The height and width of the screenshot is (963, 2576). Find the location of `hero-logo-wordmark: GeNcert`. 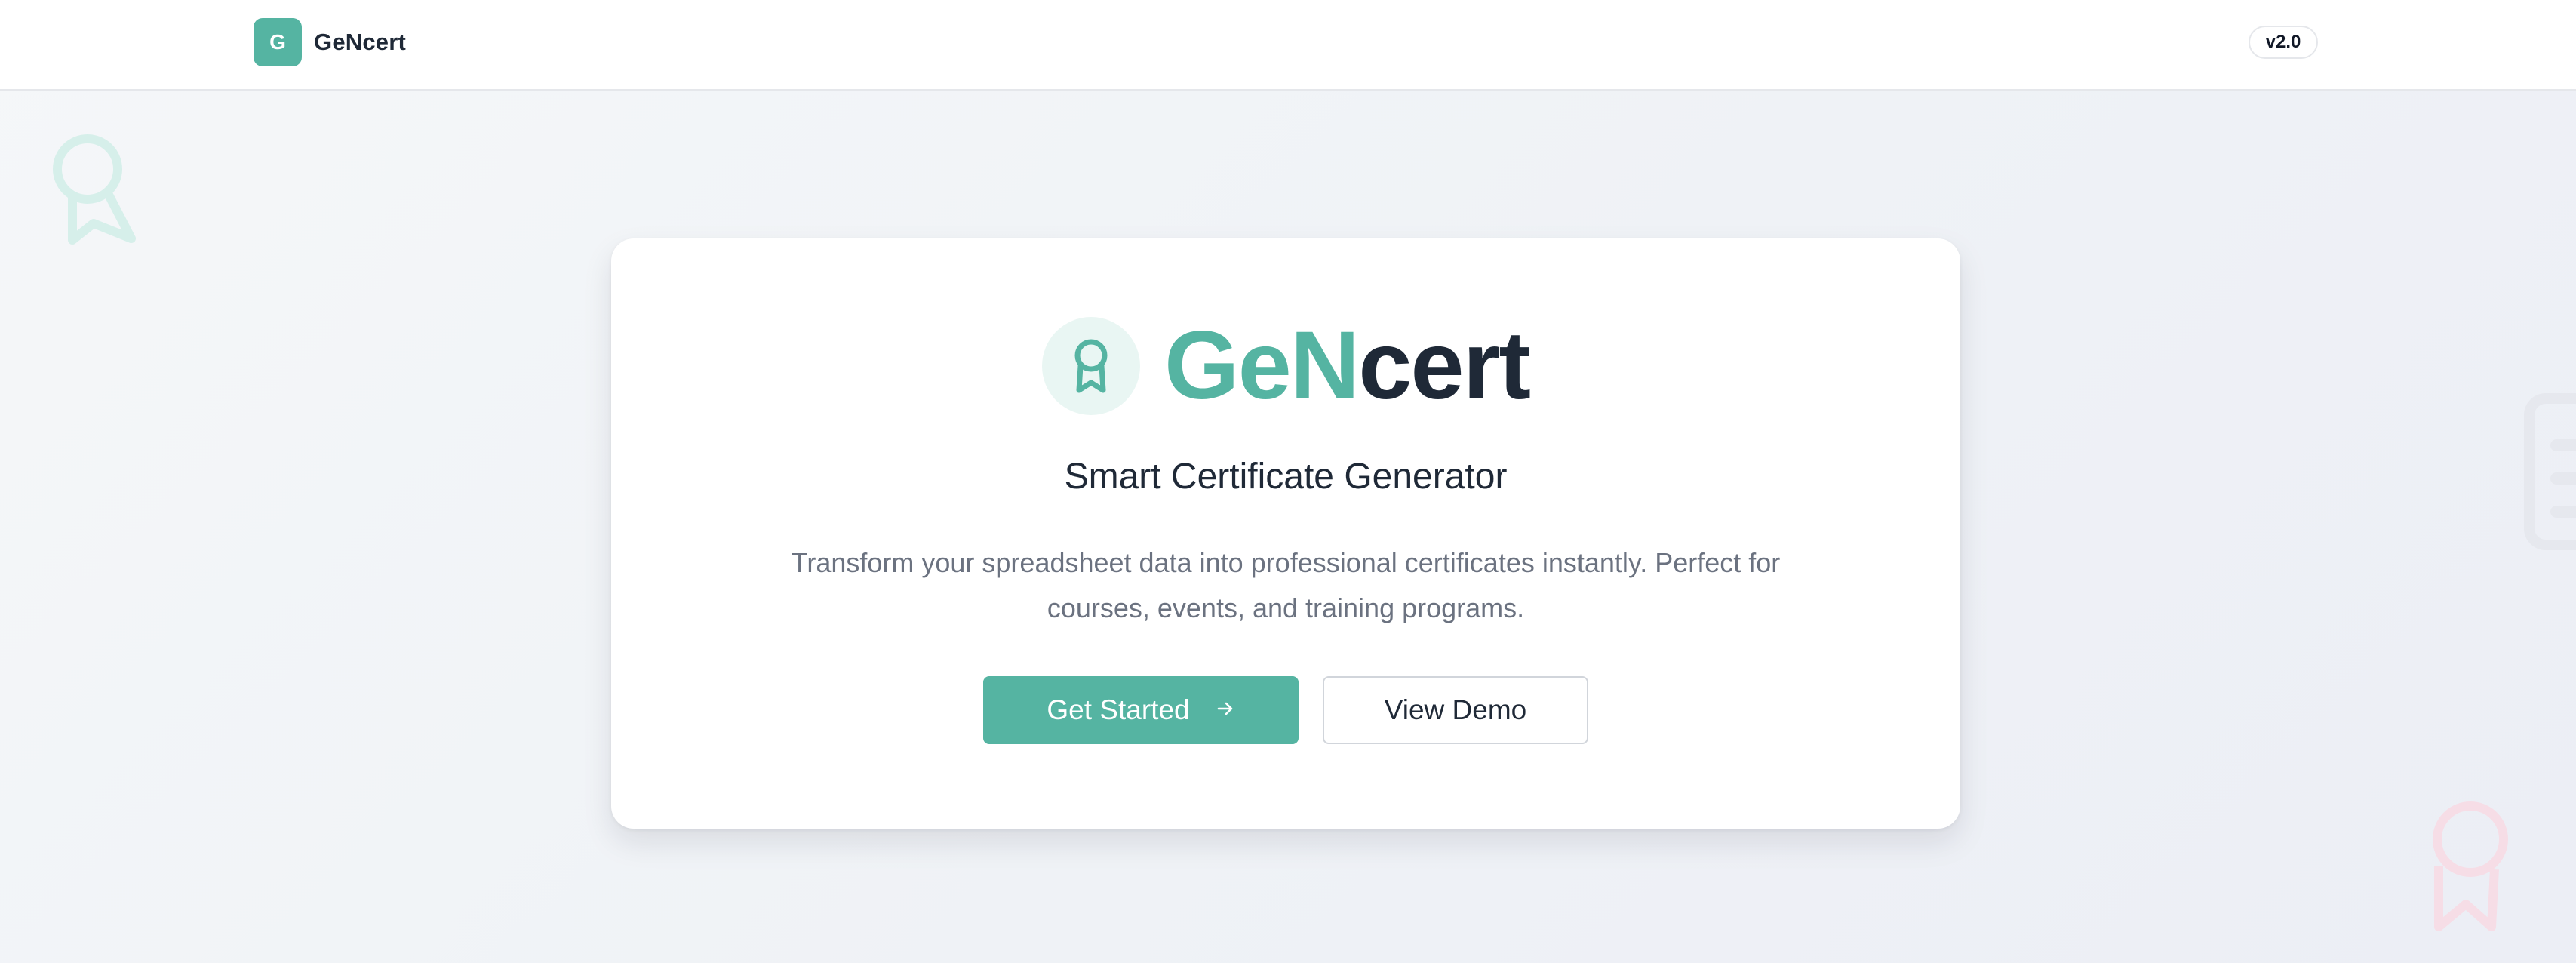

hero-logo-wordmark: GeNcert is located at coordinates (1347, 366).